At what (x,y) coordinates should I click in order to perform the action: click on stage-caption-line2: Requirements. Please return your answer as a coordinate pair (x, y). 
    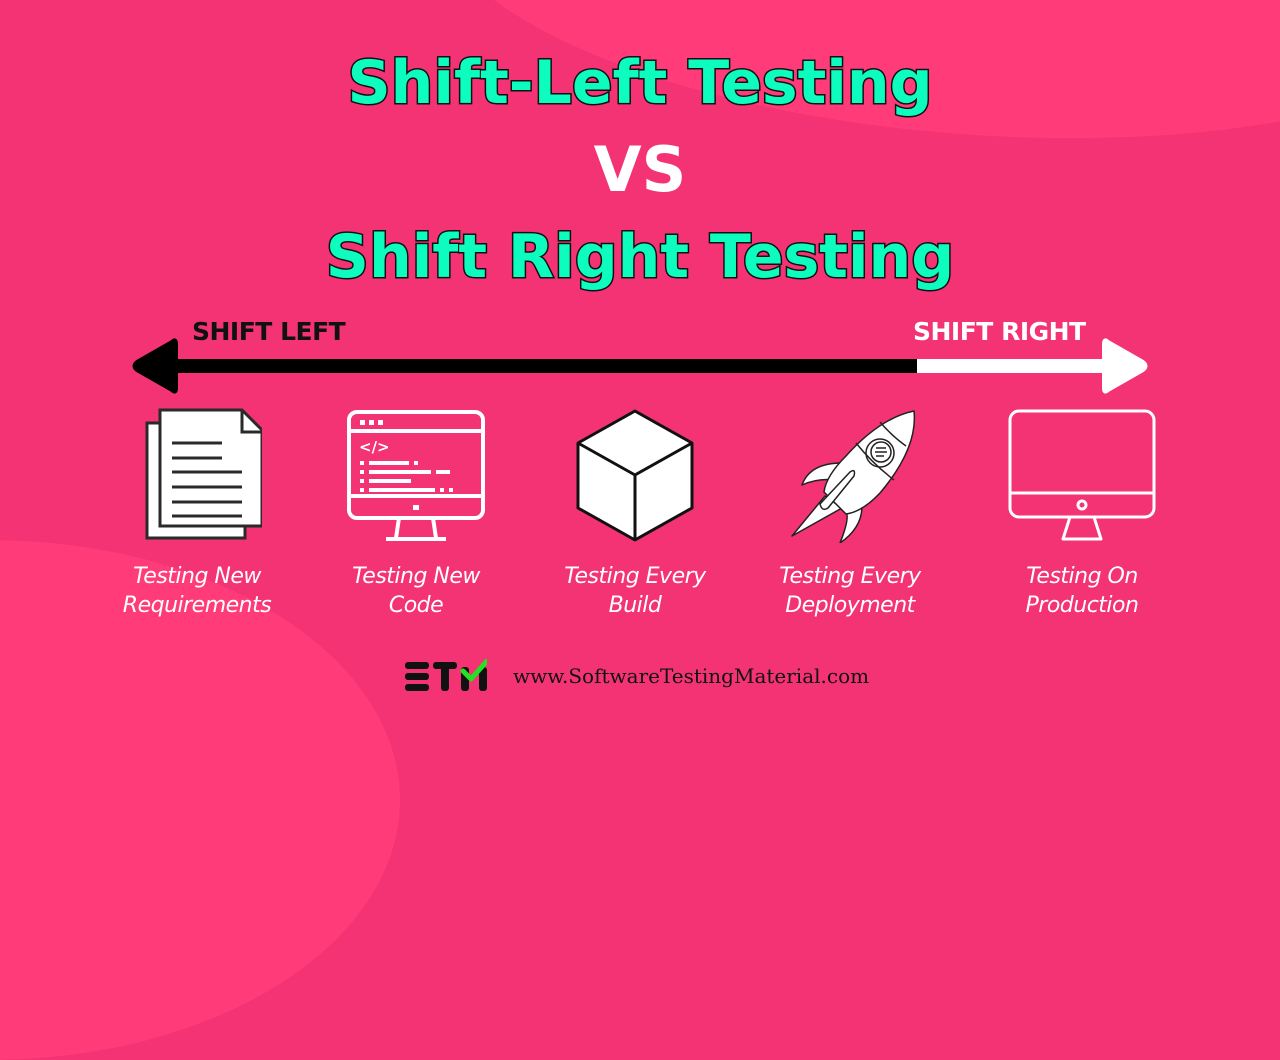
    Looking at the image, I should click on (197, 605).